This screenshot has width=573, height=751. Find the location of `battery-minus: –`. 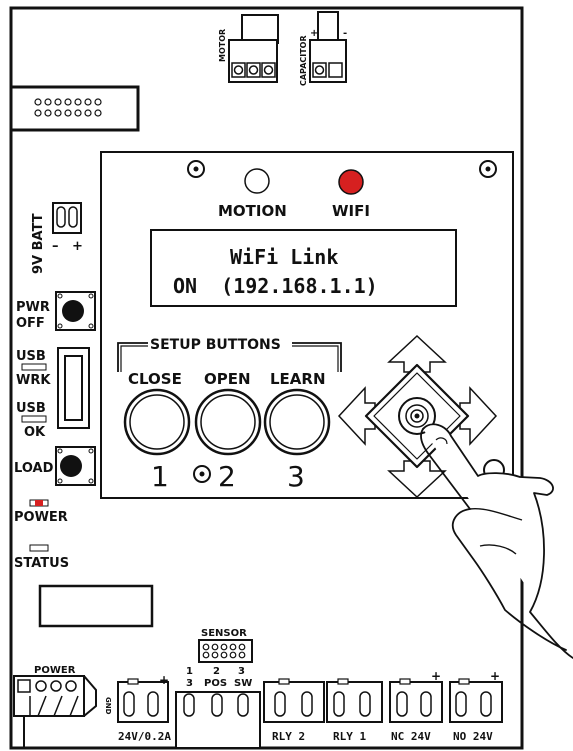

battery-minus: – is located at coordinates (55, 246).